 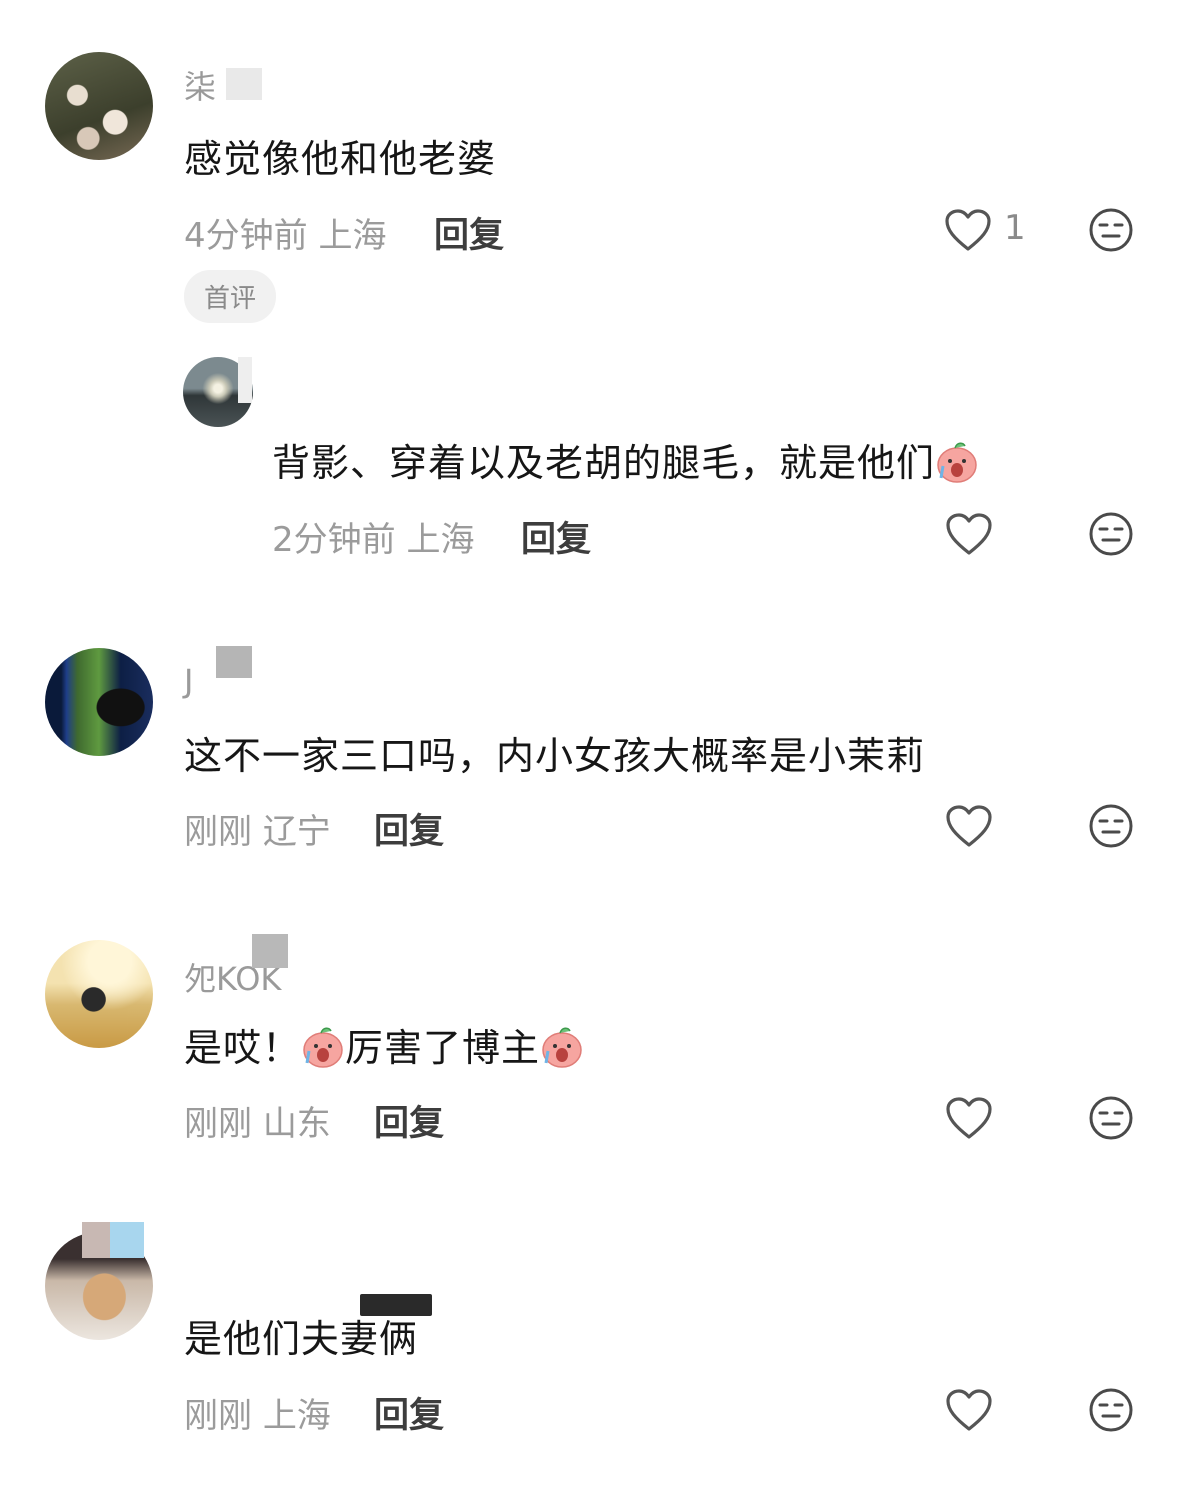 What do you see at coordinates (243, 1048) in the screenshot?
I see `comment-text-part: 是哎！` at bounding box center [243, 1048].